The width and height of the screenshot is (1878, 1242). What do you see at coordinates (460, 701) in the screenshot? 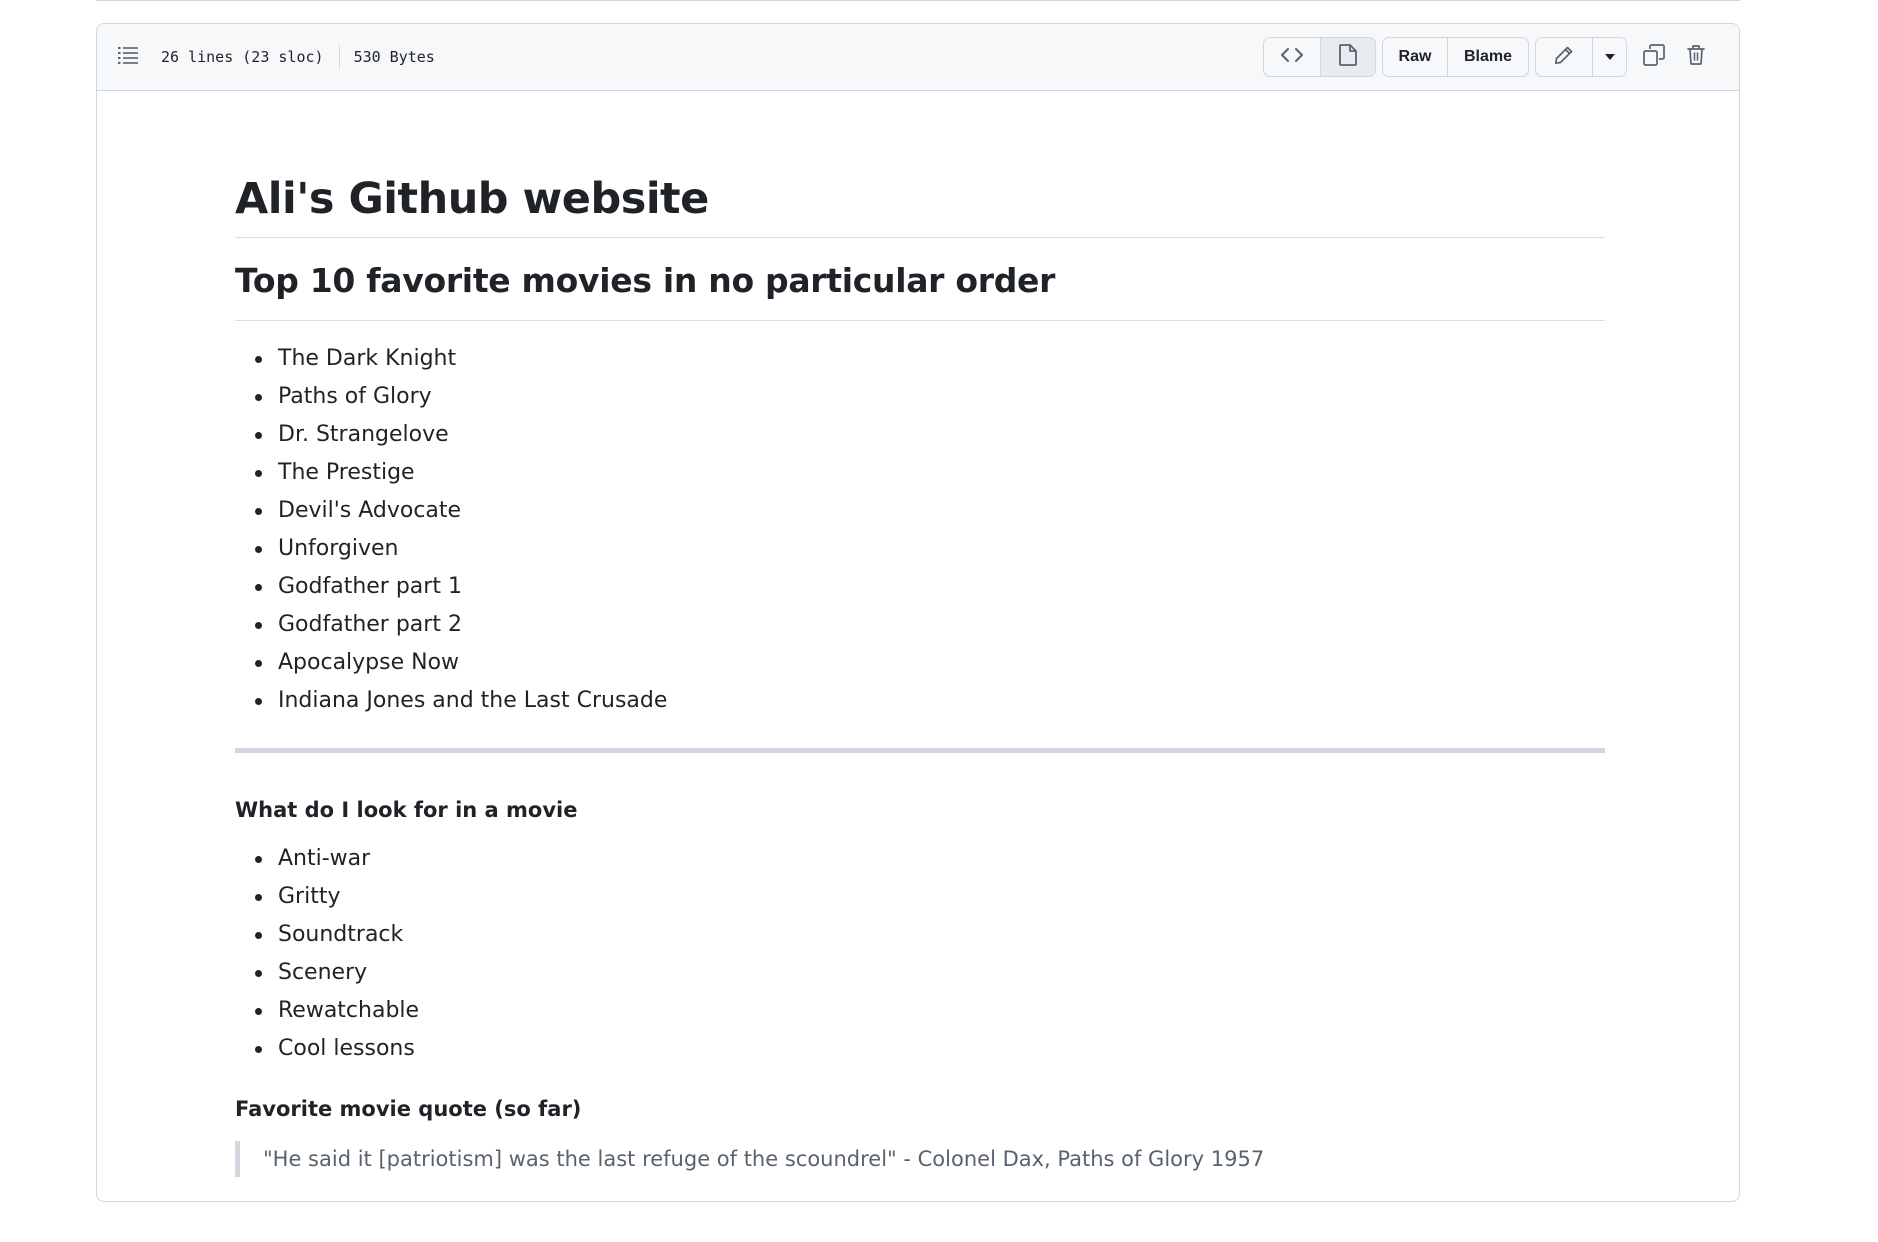
I see `list-item: Indiana Jones and the Last Crusade` at bounding box center [460, 701].